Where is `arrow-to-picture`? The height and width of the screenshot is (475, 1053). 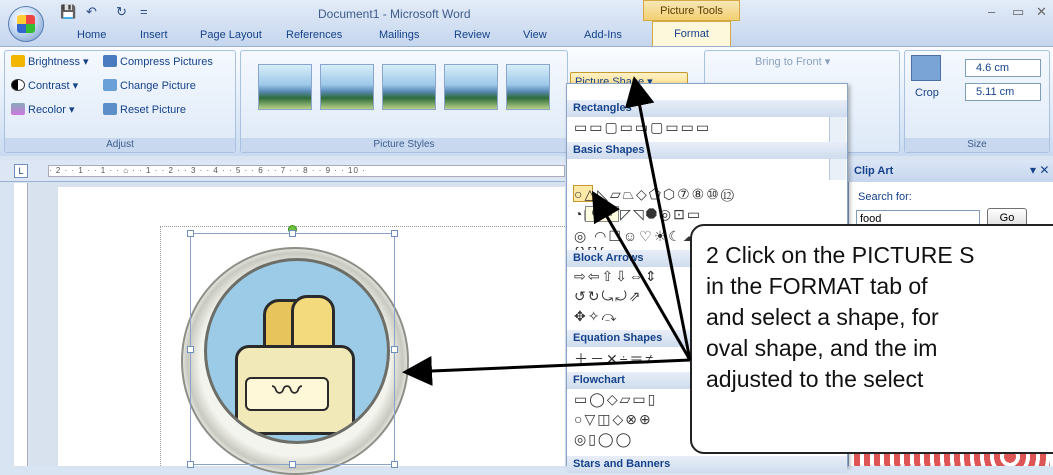
arrow-to-picture is located at coordinates (546, 370).